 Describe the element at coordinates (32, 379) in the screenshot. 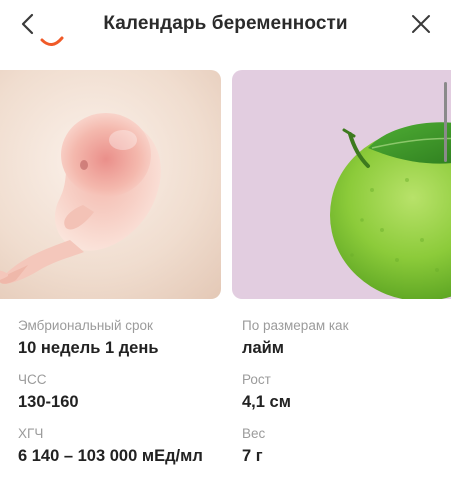

I see `stat-label: ЧСС` at that location.